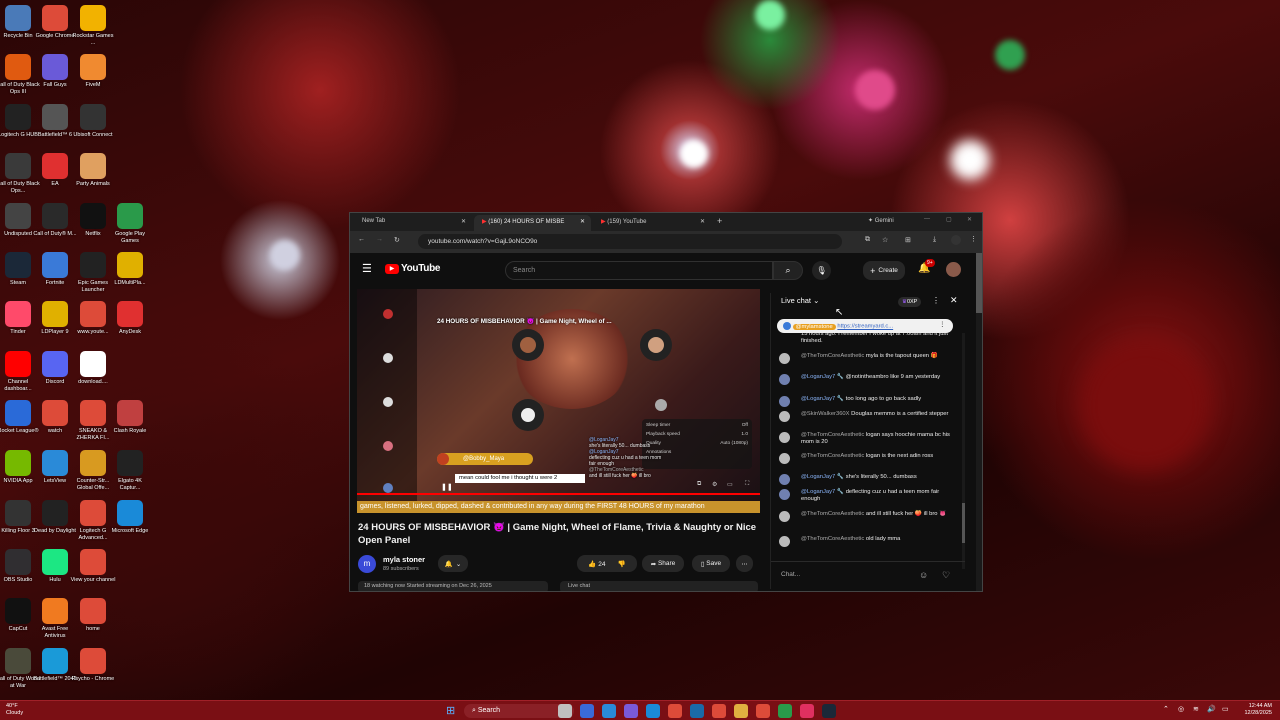  Describe the element at coordinates (697, 711) in the screenshot. I see `outlook-icon` at that location.